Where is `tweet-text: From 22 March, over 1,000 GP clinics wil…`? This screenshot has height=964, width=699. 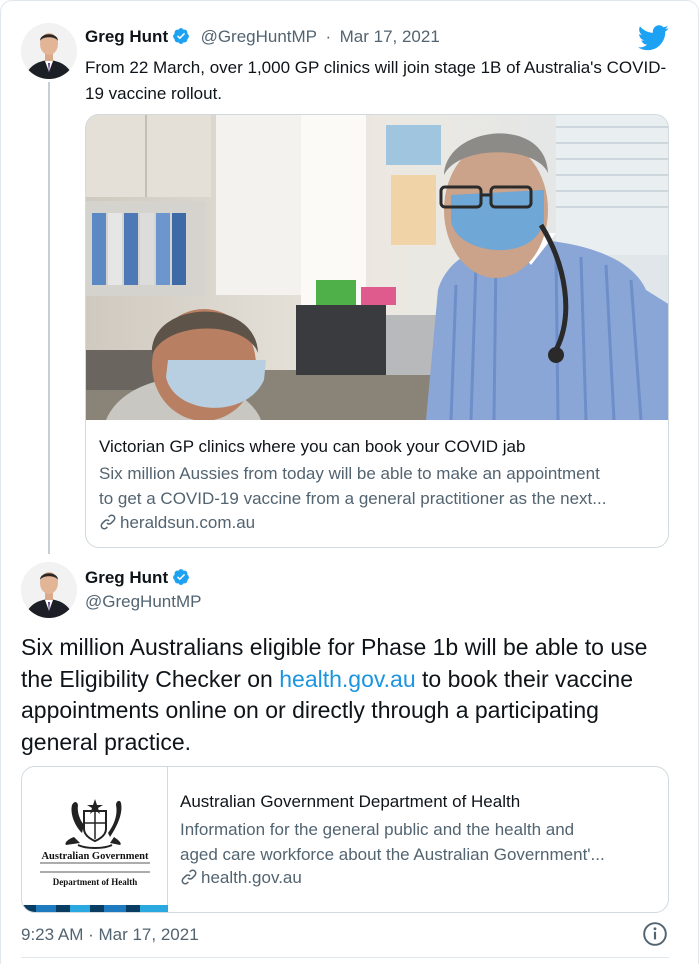
tweet-text: From 22 March, over 1,000 GP clinics wil… is located at coordinates (376, 80).